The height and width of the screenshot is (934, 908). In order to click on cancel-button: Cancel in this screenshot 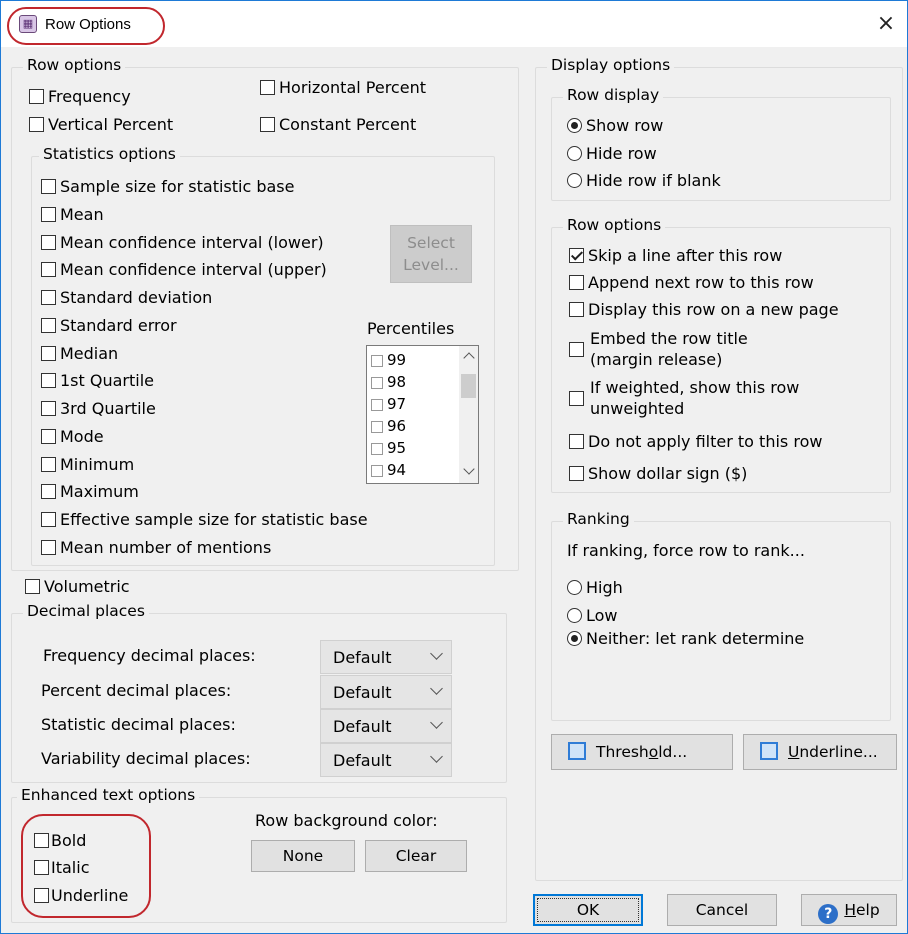, I will do `click(722, 910)`.